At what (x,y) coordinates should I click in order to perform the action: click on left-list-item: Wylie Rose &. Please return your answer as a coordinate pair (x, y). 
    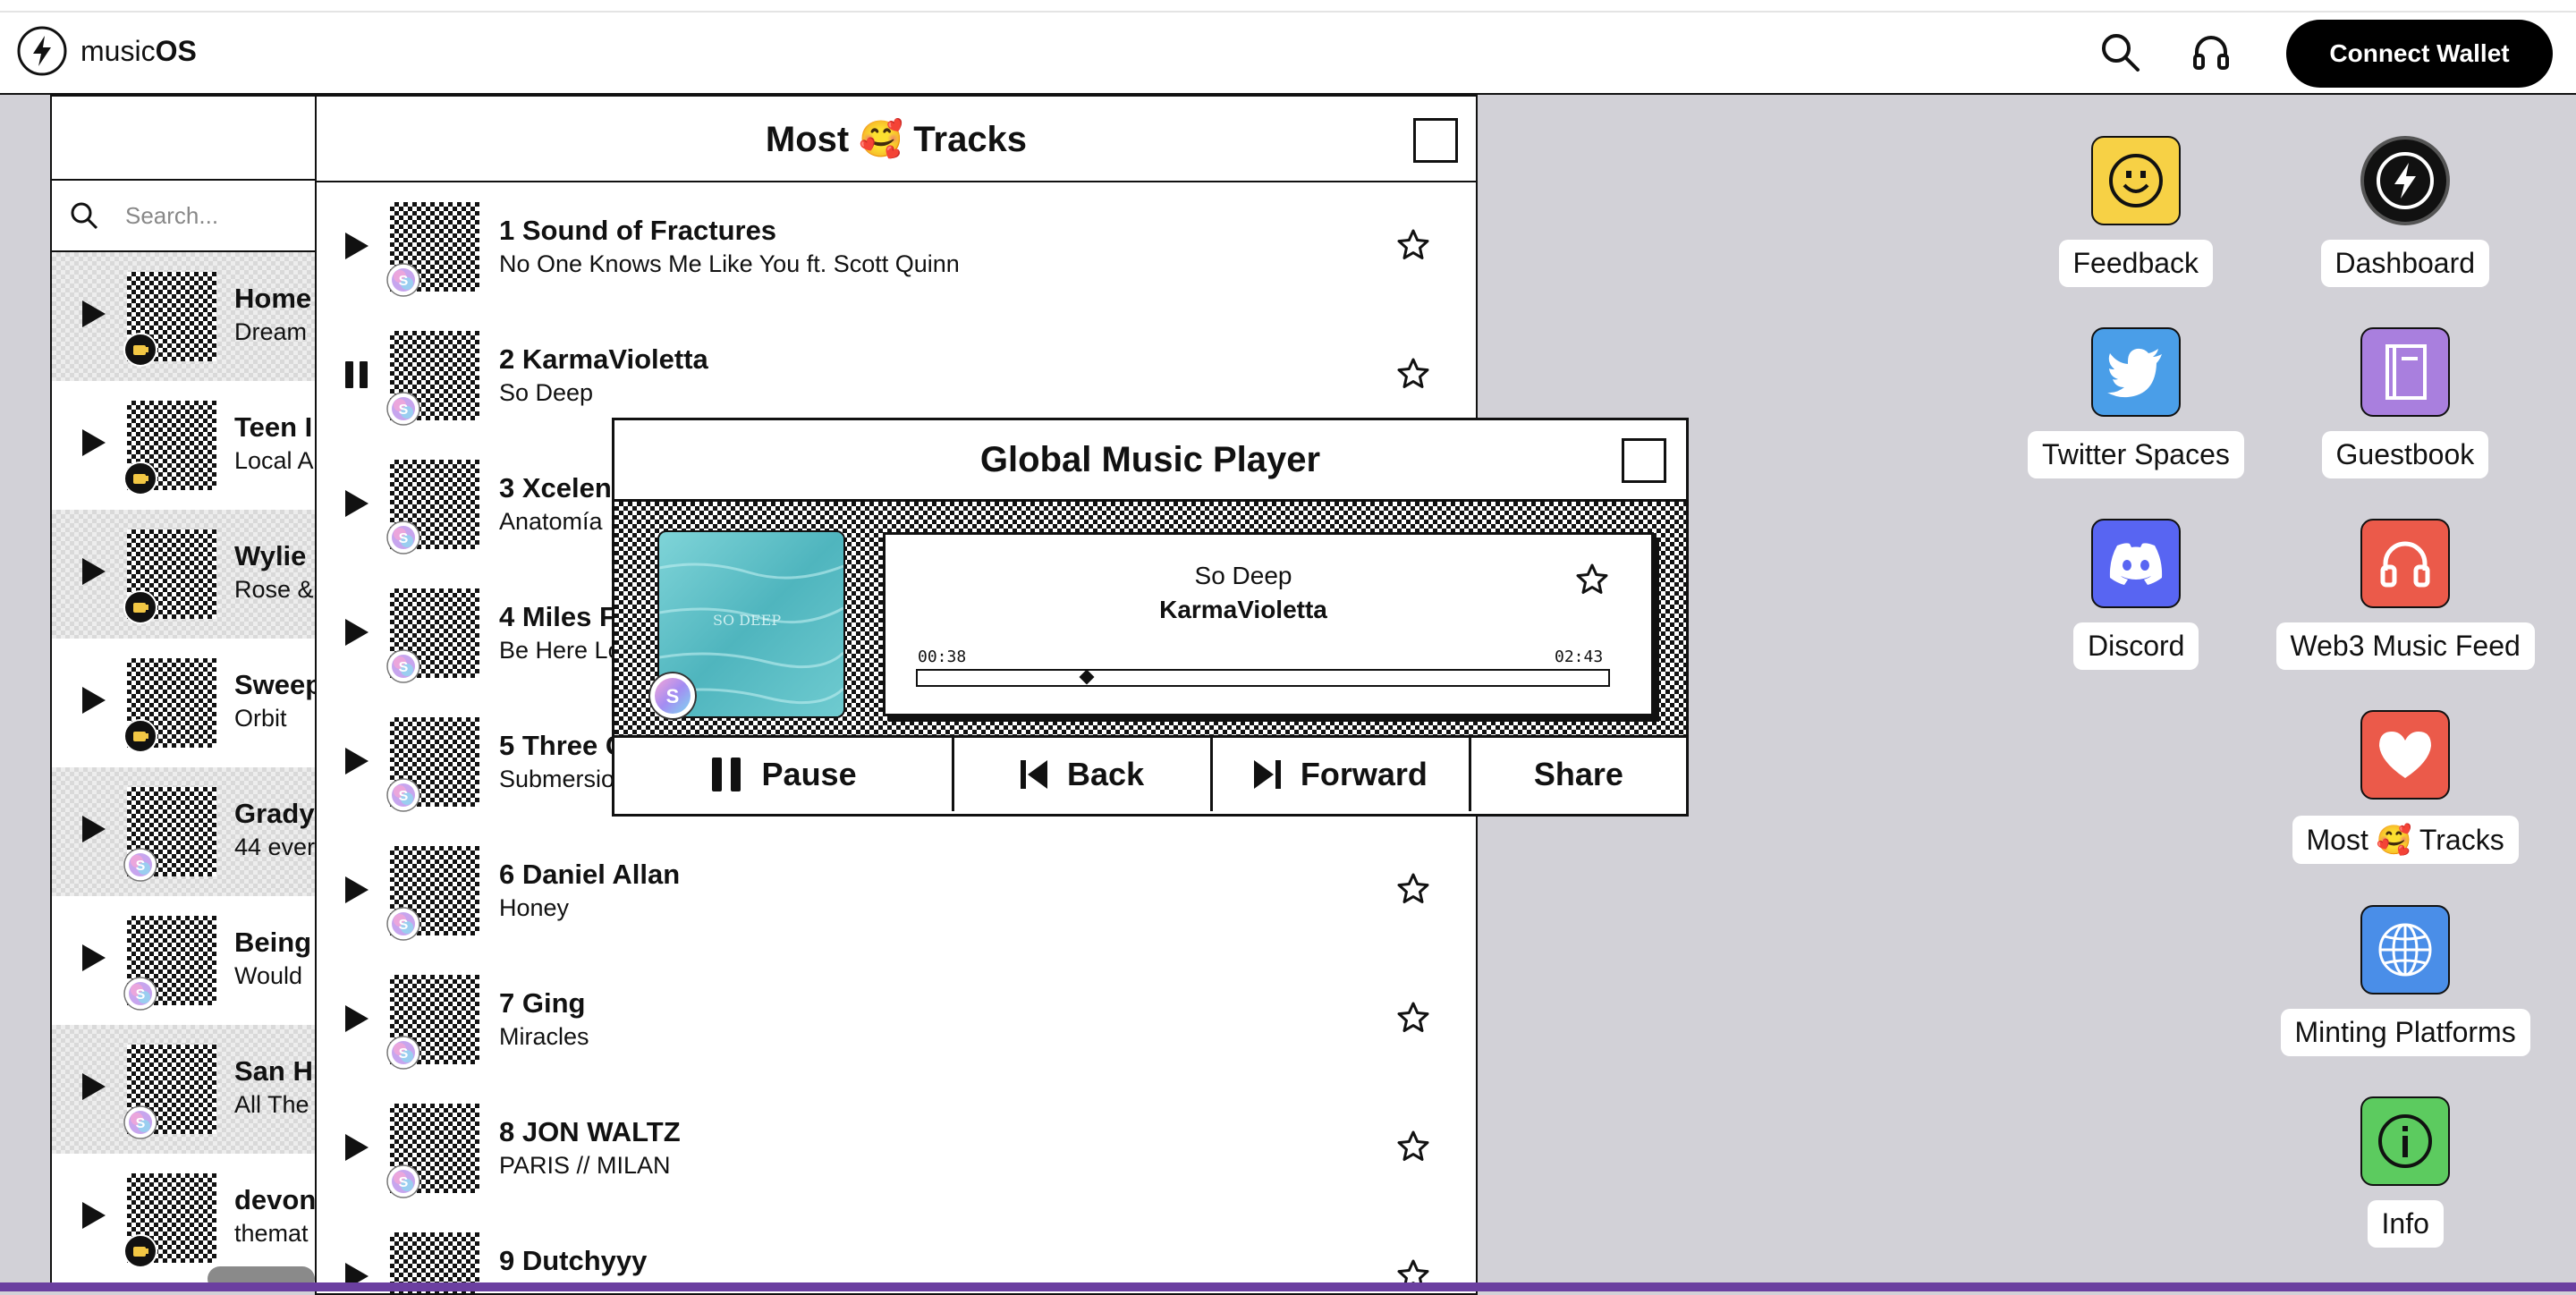
    Looking at the image, I should click on (186, 574).